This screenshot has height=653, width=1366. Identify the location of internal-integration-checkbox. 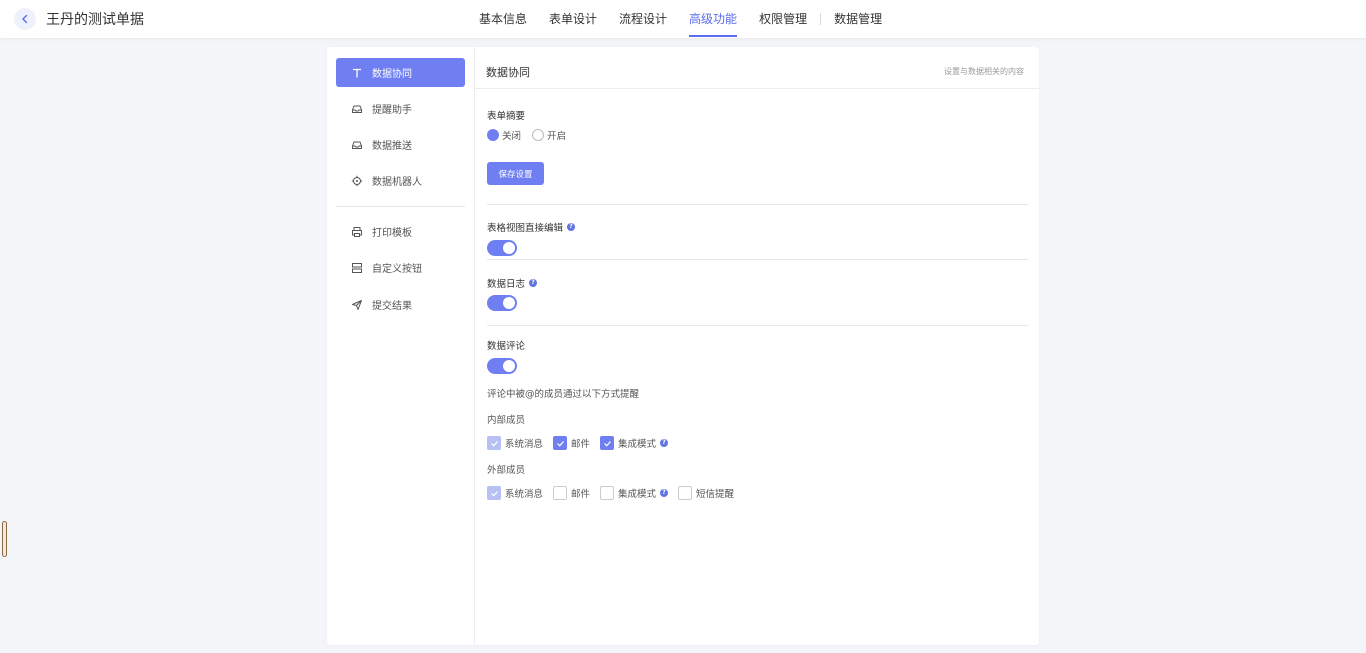
(607, 443).